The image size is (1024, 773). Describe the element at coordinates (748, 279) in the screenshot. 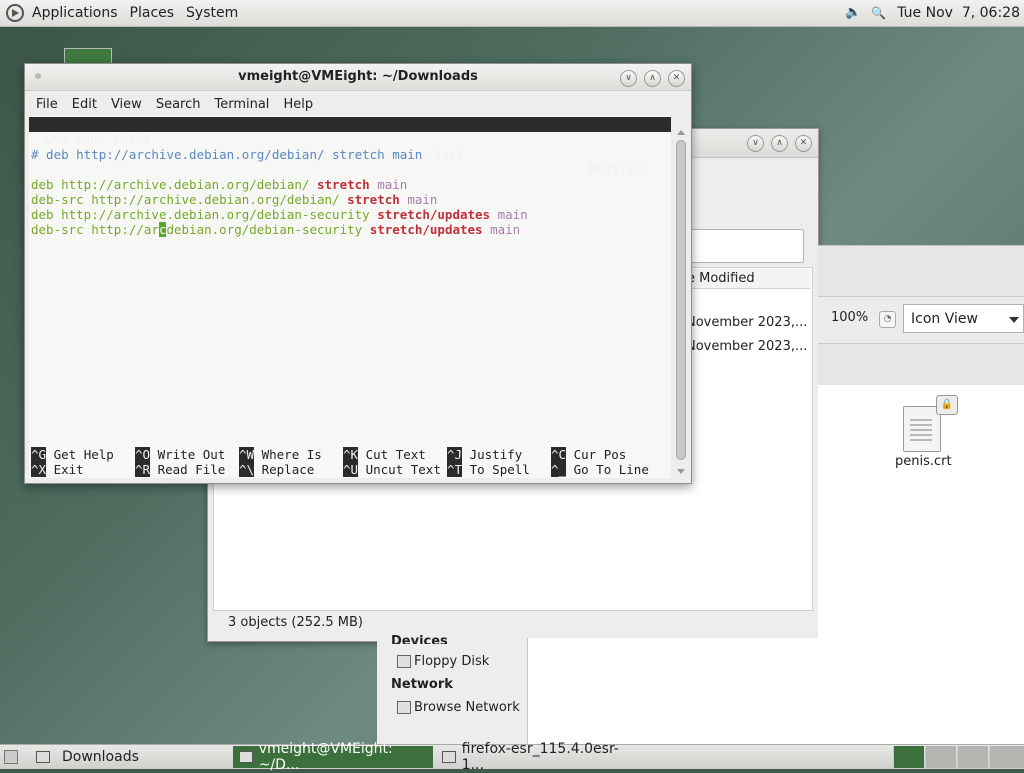

I see `column-header-date-modified: e Modified` at that location.